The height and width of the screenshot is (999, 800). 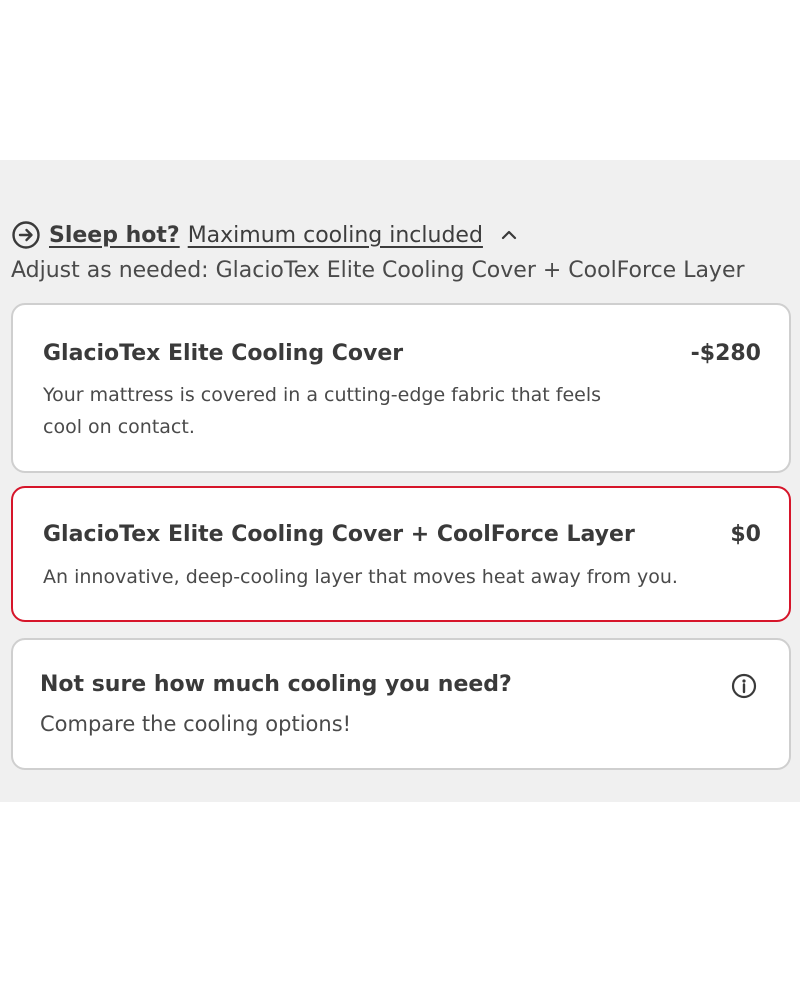 What do you see at coordinates (223, 353) in the screenshot?
I see `option-title: GlacioTex Elite Cooling Cover` at bounding box center [223, 353].